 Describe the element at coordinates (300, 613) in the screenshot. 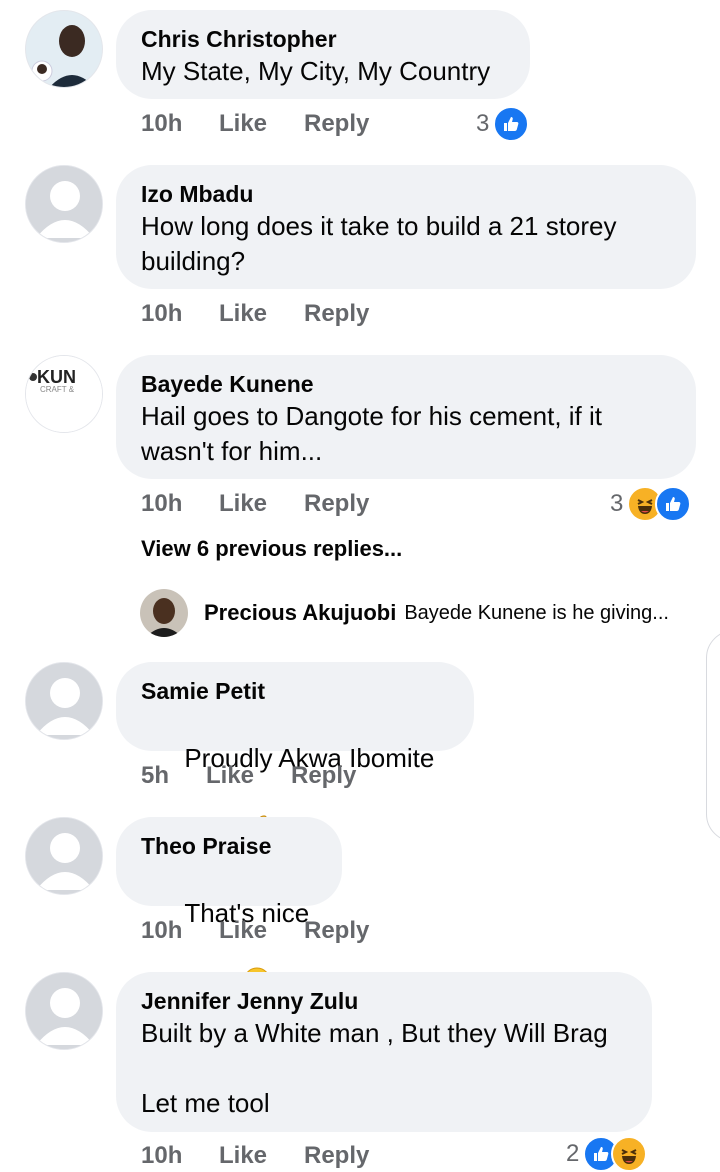

I see `reply-author-name: Precious Akujuobi` at that location.